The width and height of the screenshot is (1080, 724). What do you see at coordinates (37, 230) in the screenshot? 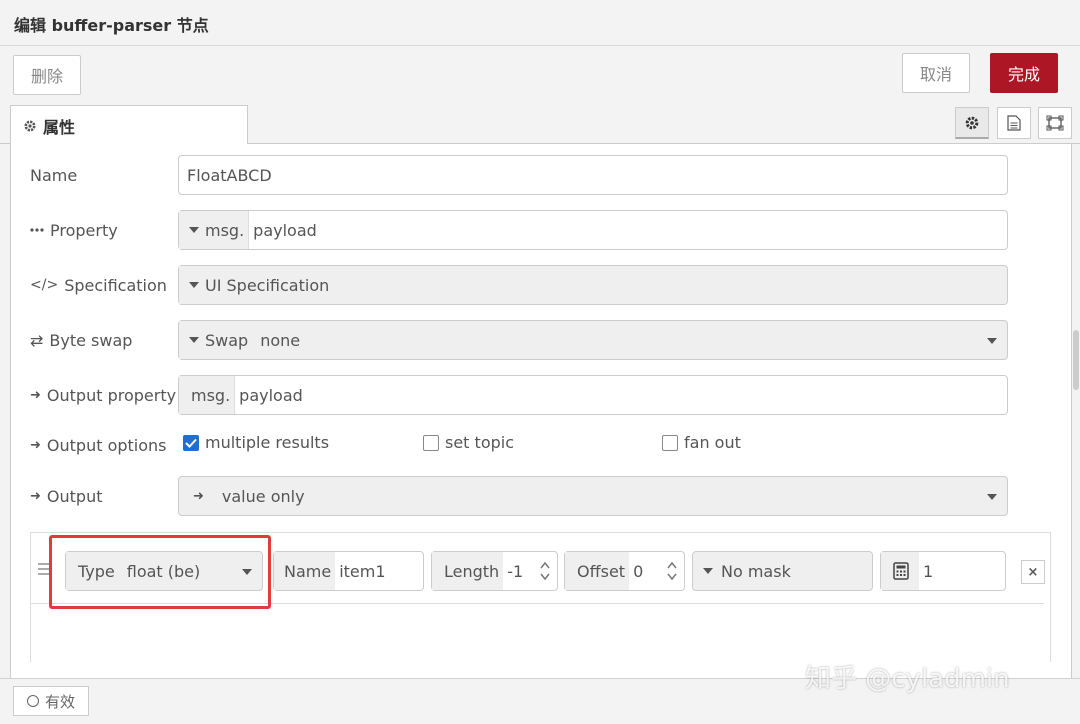
I see `ellipsis-icon` at bounding box center [37, 230].